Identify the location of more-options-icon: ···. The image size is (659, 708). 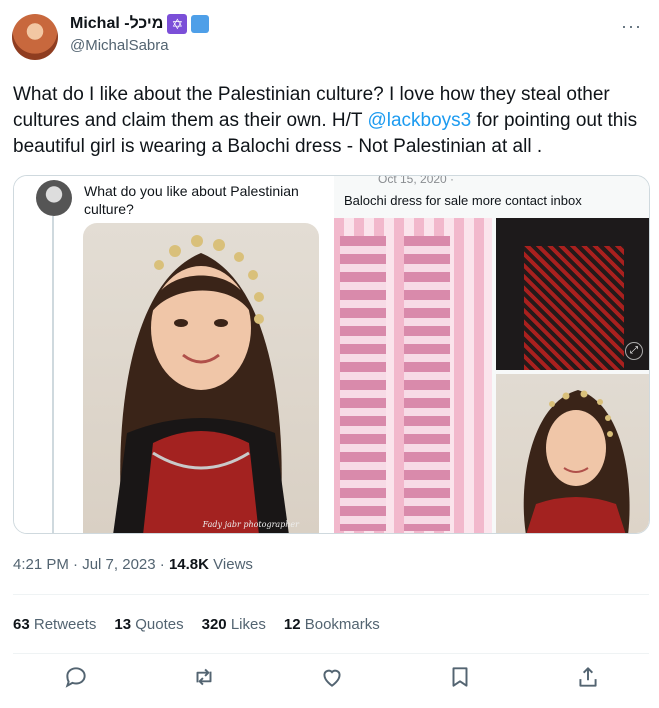
(631, 26).